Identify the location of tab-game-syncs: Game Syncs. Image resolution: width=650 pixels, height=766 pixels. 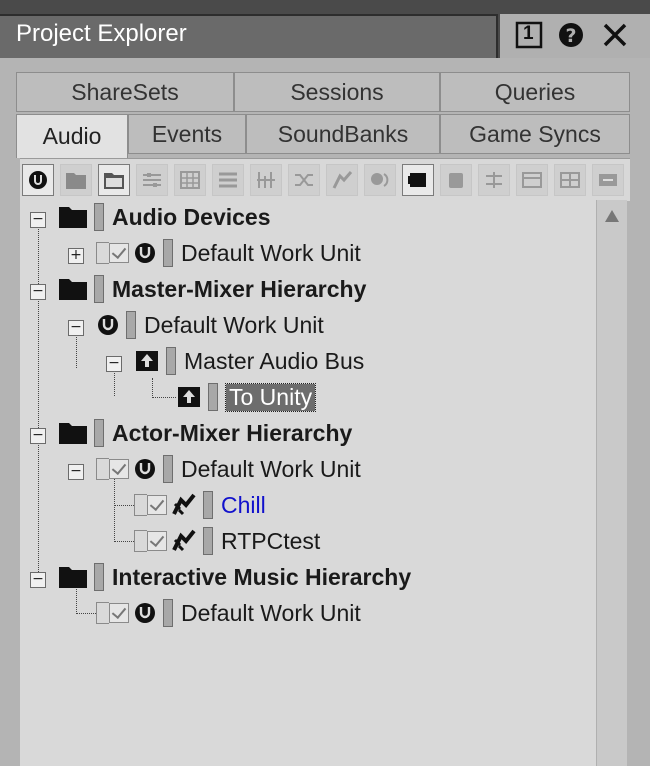
(535, 134).